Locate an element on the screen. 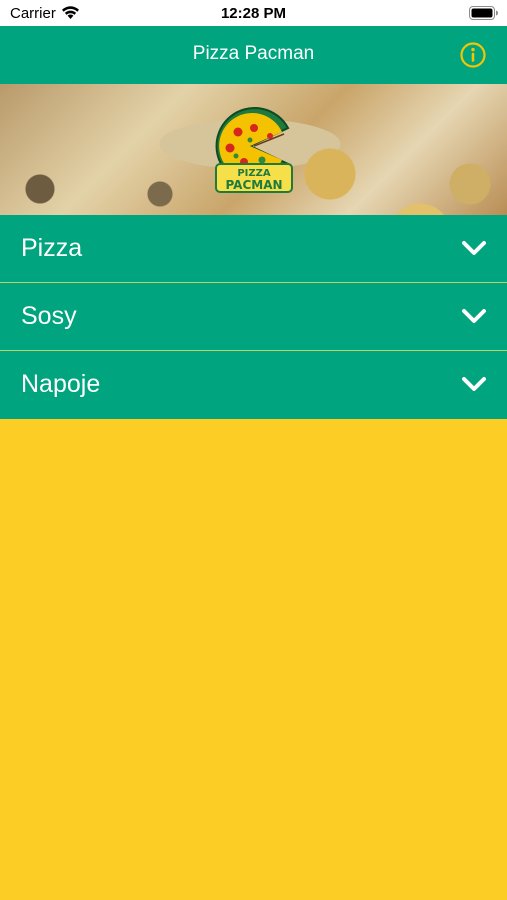 The height and width of the screenshot is (900, 507). battery-icon is located at coordinates (484, 13).